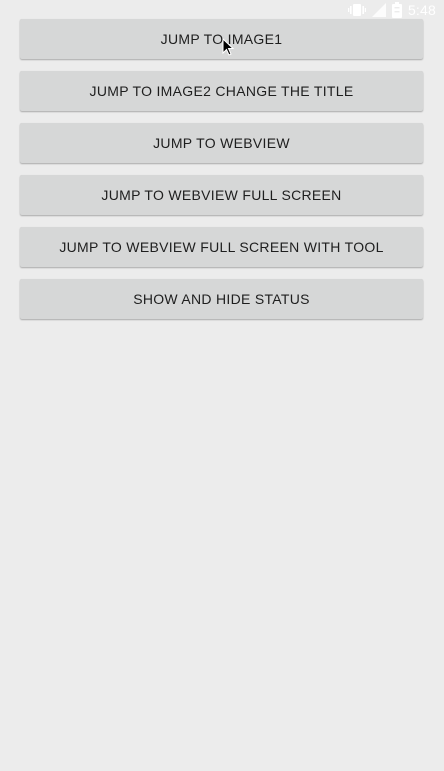 This screenshot has height=771, width=444. What do you see at coordinates (221, 195) in the screenshot?
I see `jump-to-webview-full-screen-button: JUMP TO WEBVIEW FULL SCREEN` at bounding box center [221, 195].